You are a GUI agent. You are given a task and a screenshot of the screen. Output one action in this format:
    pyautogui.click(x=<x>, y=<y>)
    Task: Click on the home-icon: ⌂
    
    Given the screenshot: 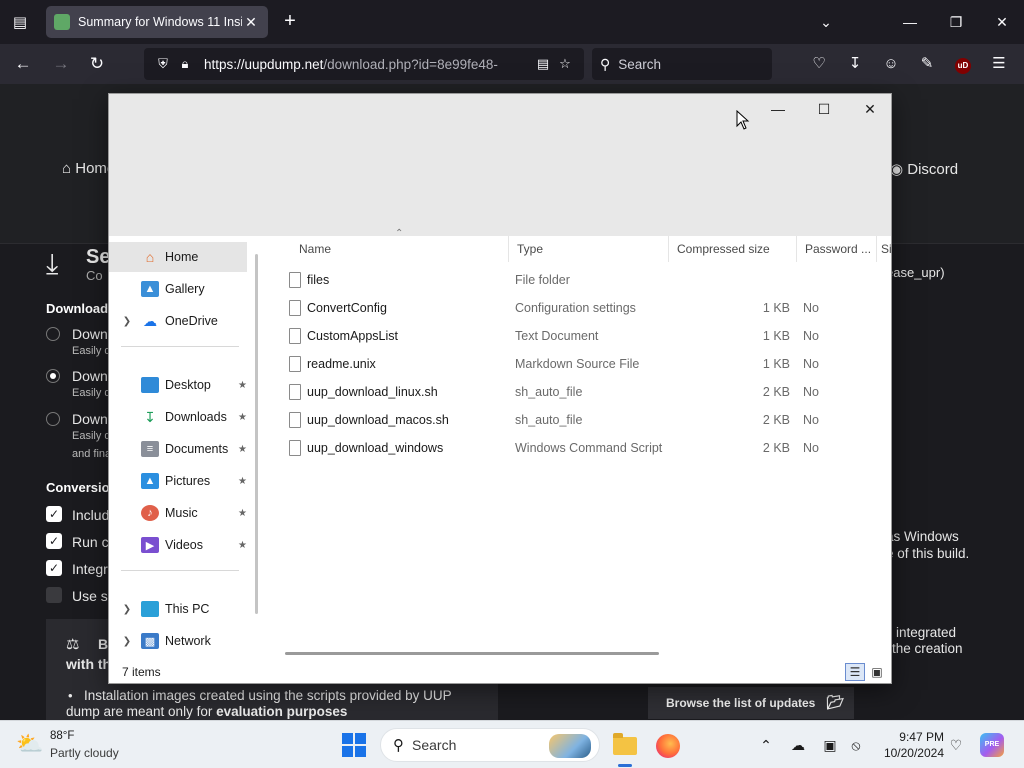 What is the action you would take?
    pyautogui.click(x=150, y=257)
    